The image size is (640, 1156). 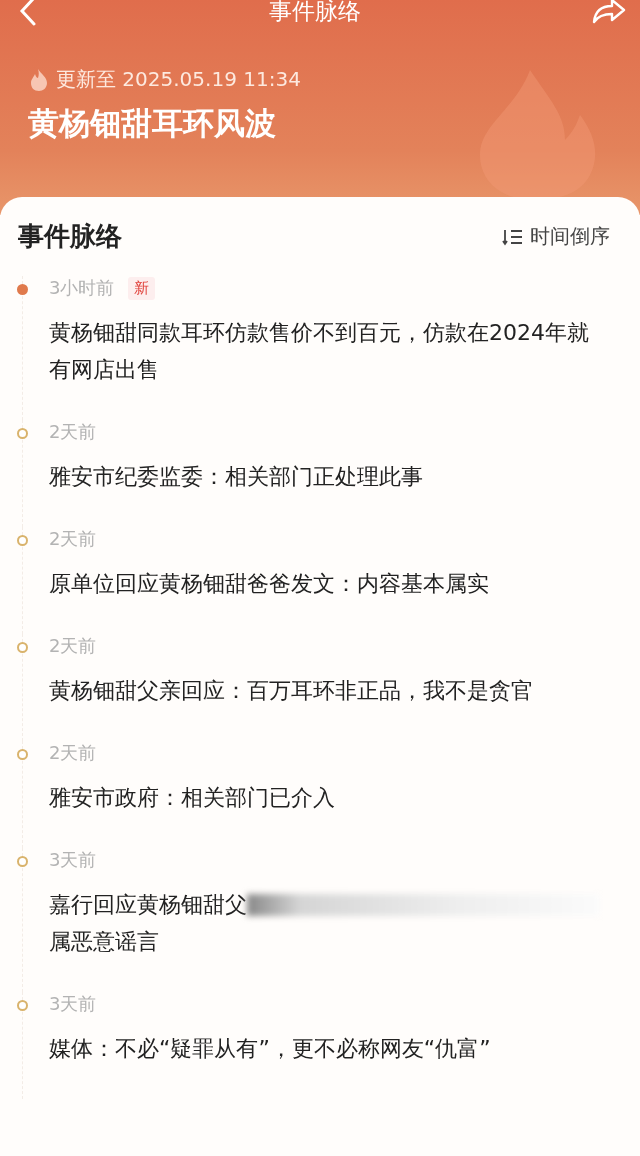 What do you see at coordinates (142, 288) in the screenshot?
I see `new-badge: 新` at bounding box center [142, 288].